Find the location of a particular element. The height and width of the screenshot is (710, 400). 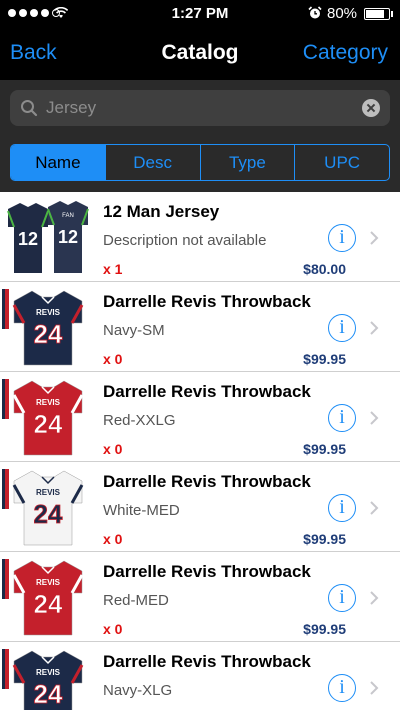

jersey-pair-icon: 12 FAN 12 is located at coordinates (48, 237).